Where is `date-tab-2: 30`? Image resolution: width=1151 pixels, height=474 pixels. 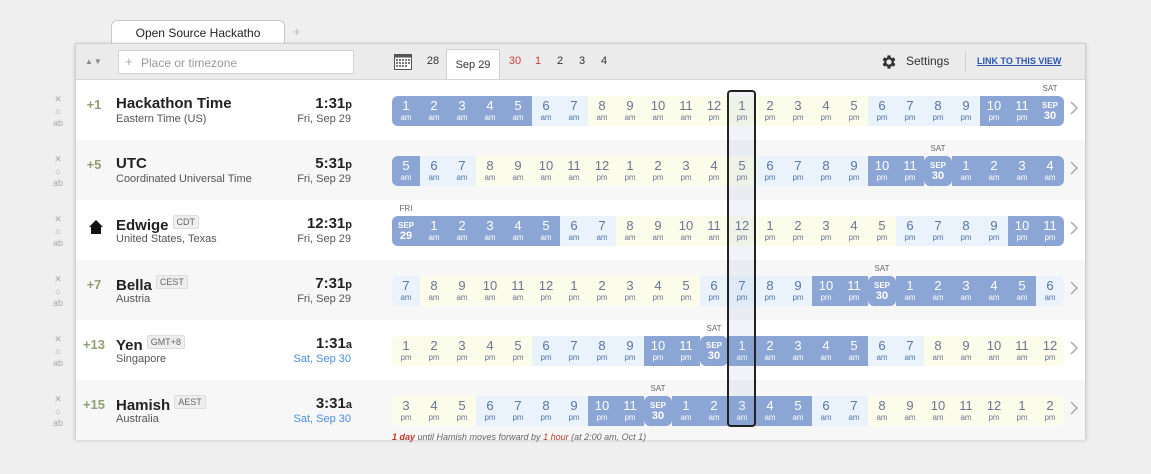 date-tab-2: 30 is located at coordinates (515, 61).